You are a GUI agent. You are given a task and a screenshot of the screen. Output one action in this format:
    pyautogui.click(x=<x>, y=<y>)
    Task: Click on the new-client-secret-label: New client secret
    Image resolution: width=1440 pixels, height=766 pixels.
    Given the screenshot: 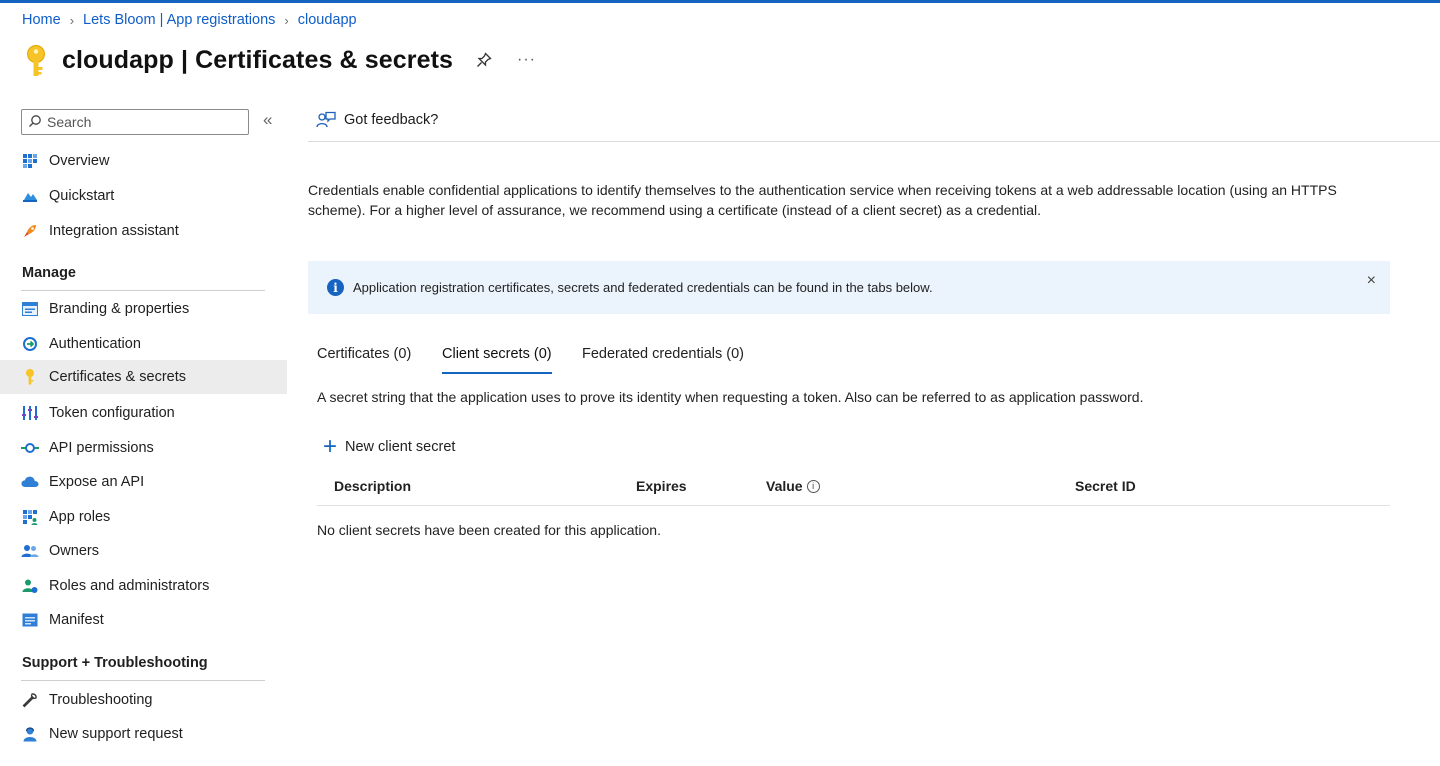 What is the action you would take?
    pyautogui.click(x=400, y=447)
    